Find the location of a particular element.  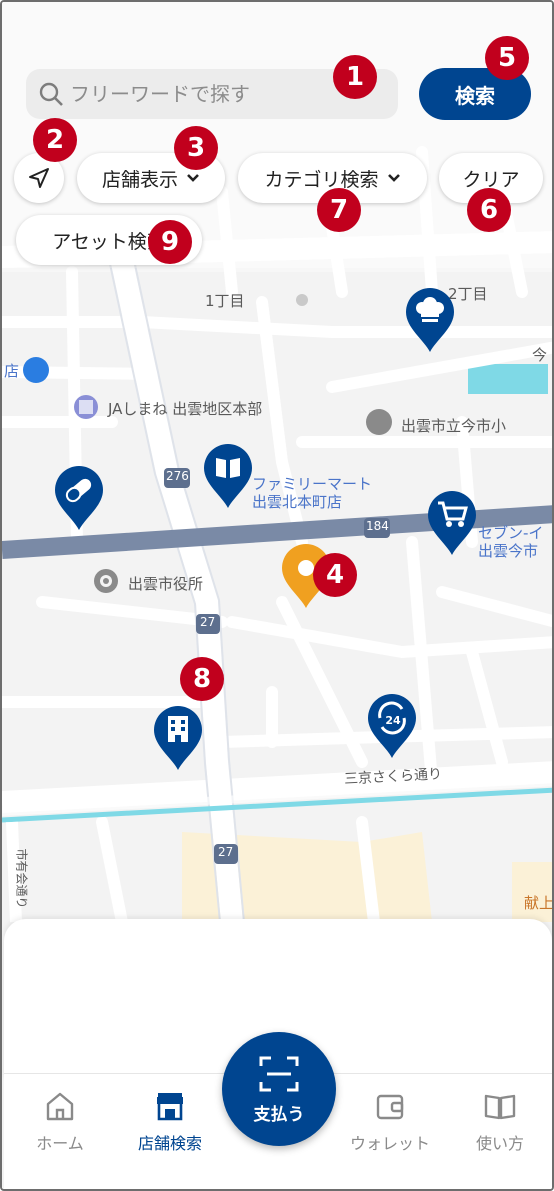

route-27-upper: 27 is located at coordinates (208, 622).